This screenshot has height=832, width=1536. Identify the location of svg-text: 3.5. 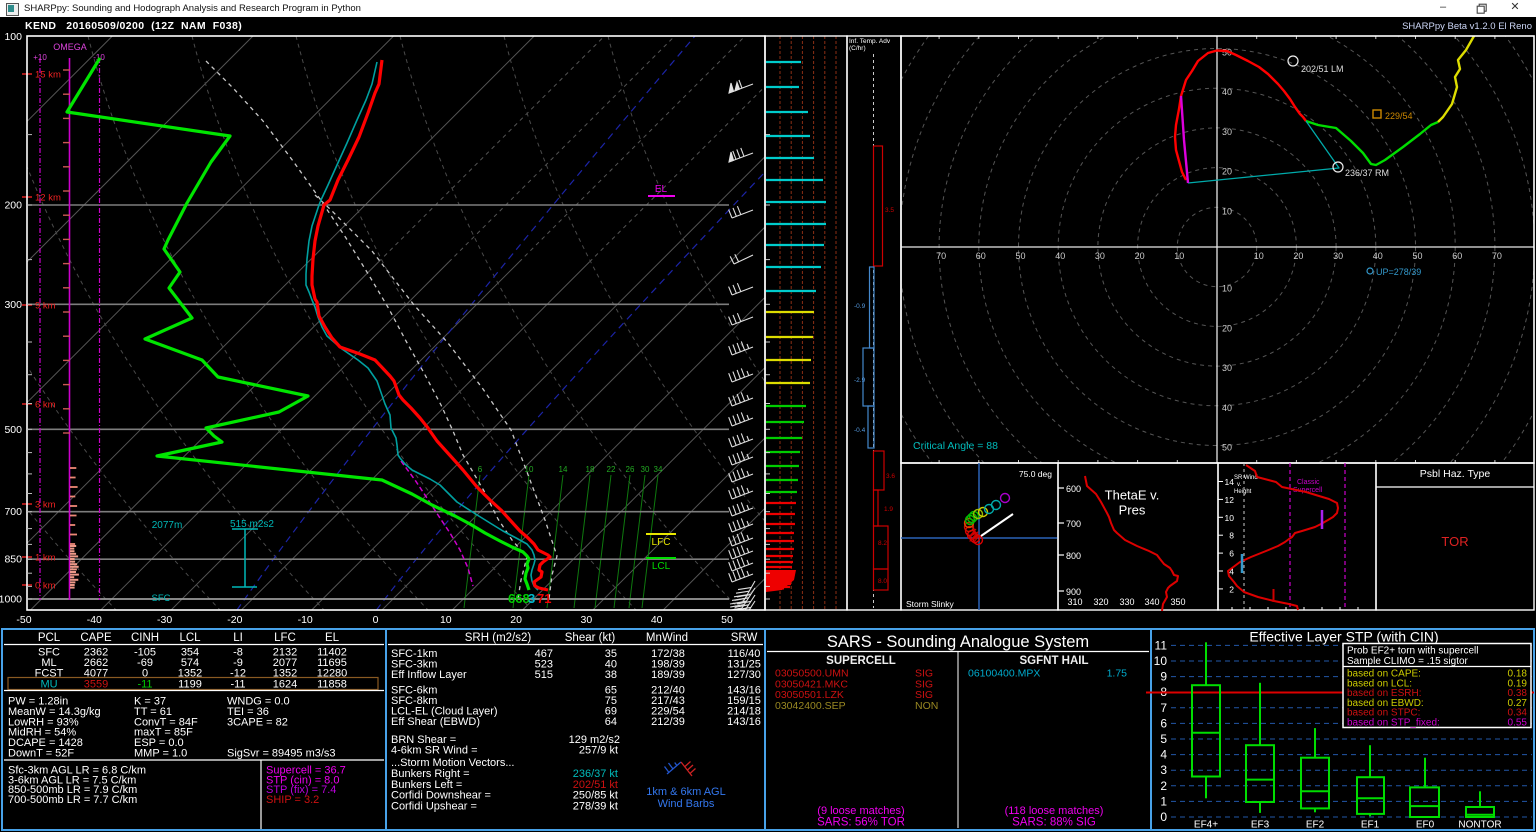
(889, 210).